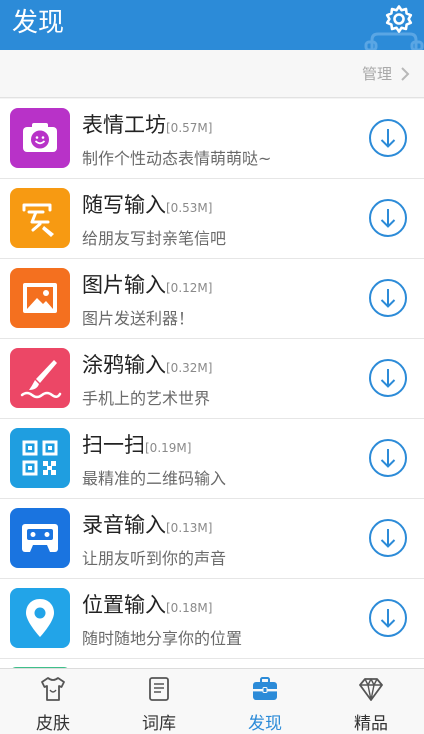 The image size is (424, 734). I want to click on tab-discover: 发现, so click(265, 701).